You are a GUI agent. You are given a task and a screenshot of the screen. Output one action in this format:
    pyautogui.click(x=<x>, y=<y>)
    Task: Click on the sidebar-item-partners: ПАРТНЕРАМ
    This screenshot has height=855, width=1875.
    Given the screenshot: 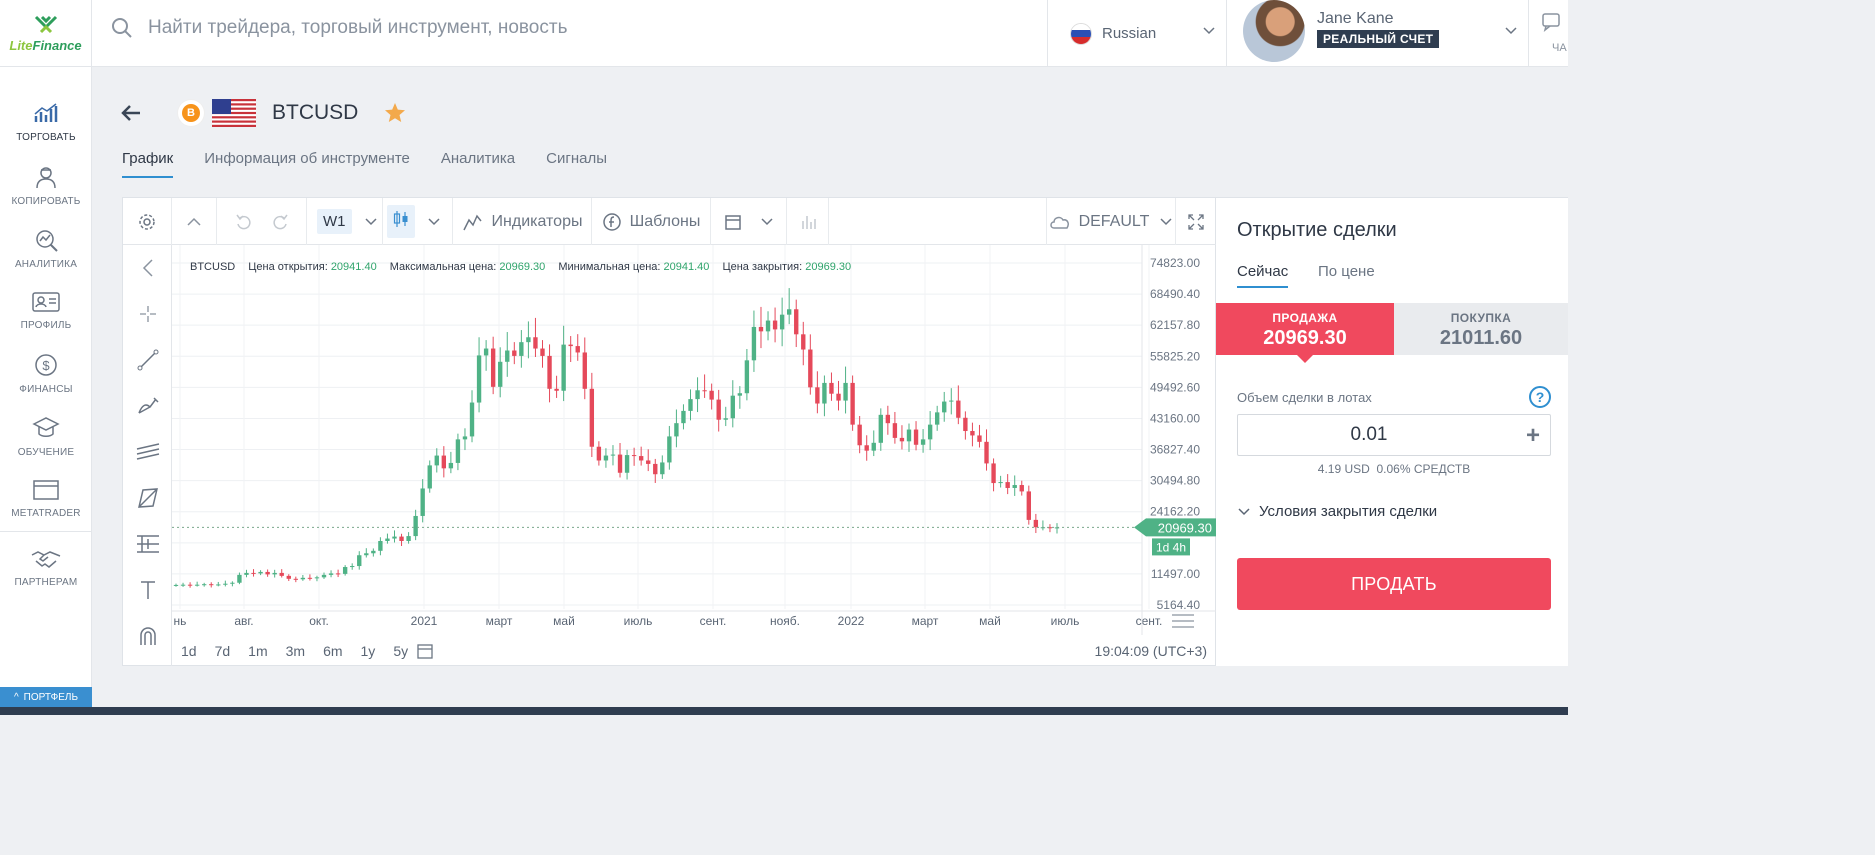 What is the action you would take?
    pyautogui.click(x=46, y=577)
    